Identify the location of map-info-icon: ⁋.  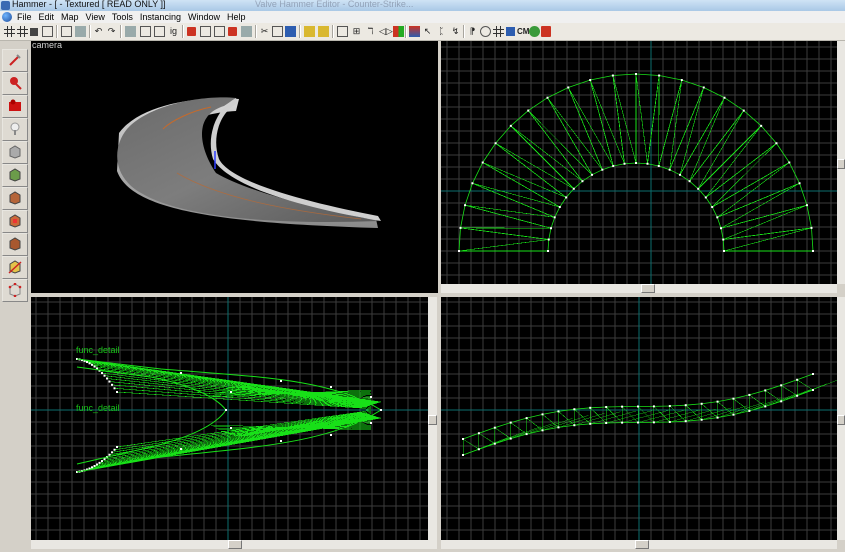
(472, 31).